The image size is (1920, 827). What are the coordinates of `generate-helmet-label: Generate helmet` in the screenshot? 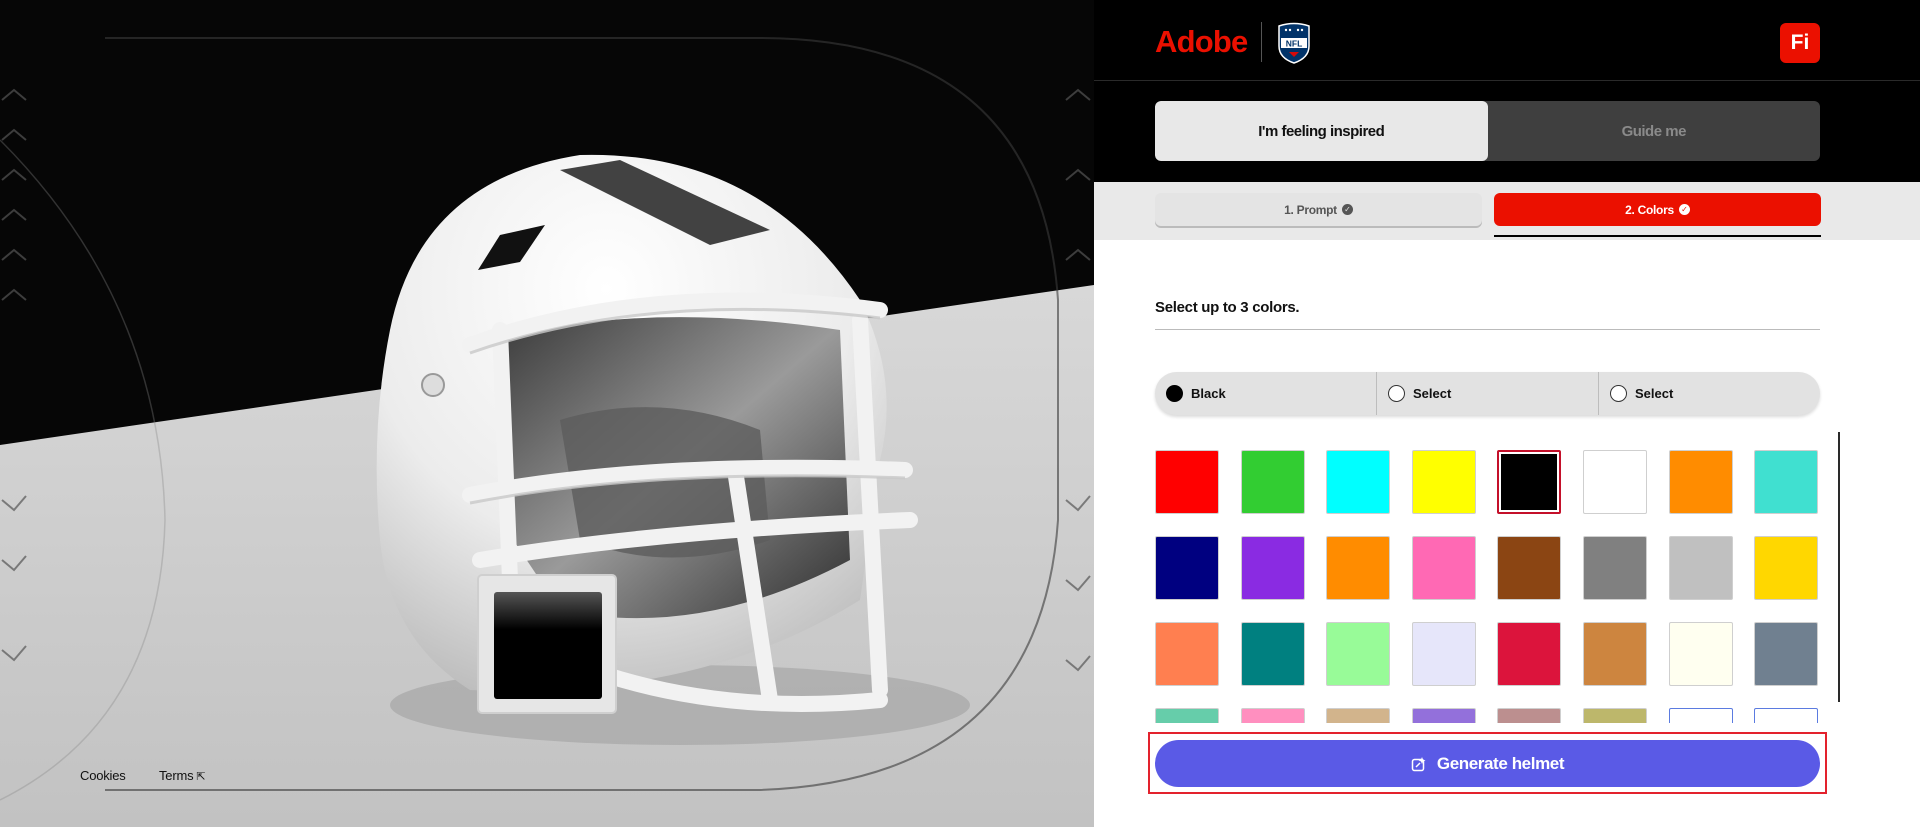 It's located at (1500, 763).